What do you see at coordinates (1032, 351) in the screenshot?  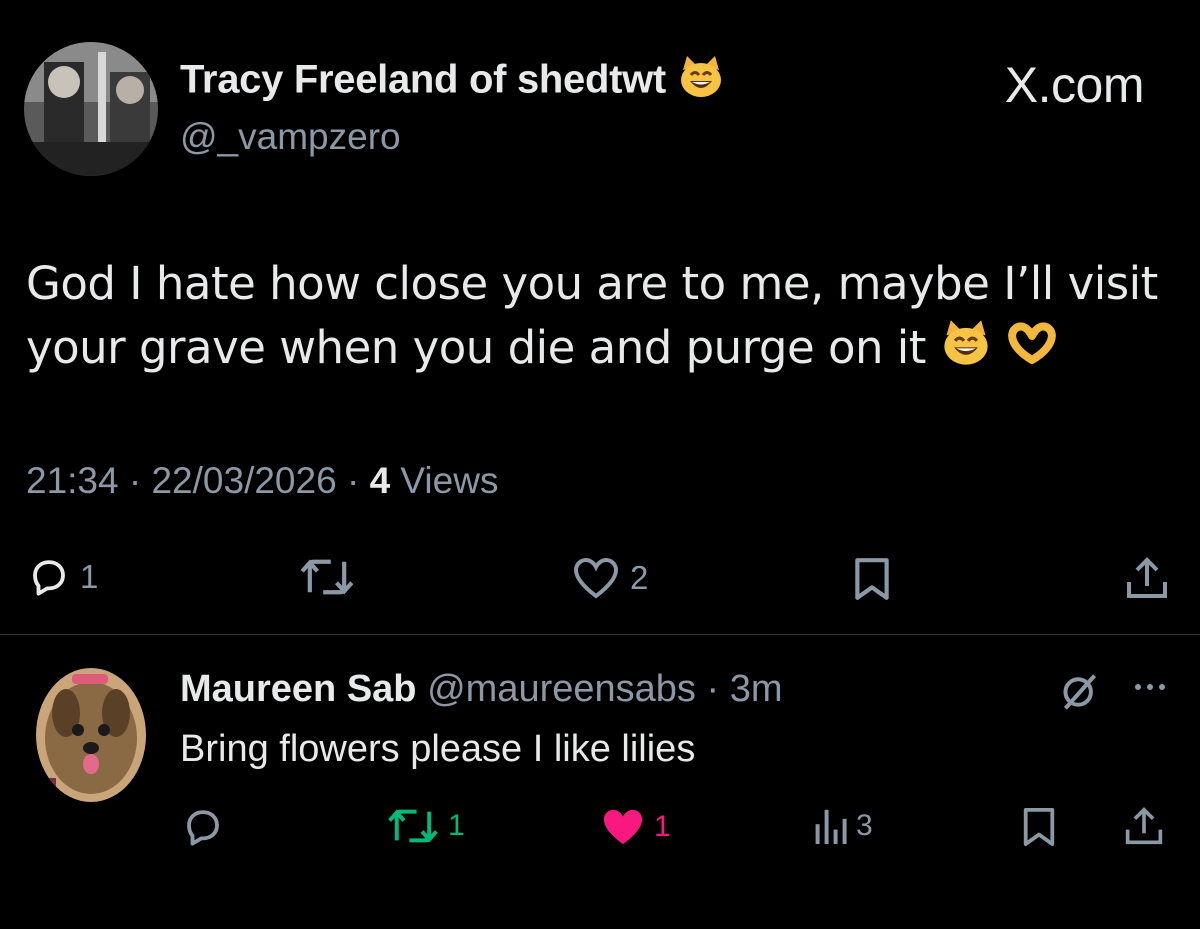 I see `heart-hands-emoji-icon` at bounding box center [1032, 351].